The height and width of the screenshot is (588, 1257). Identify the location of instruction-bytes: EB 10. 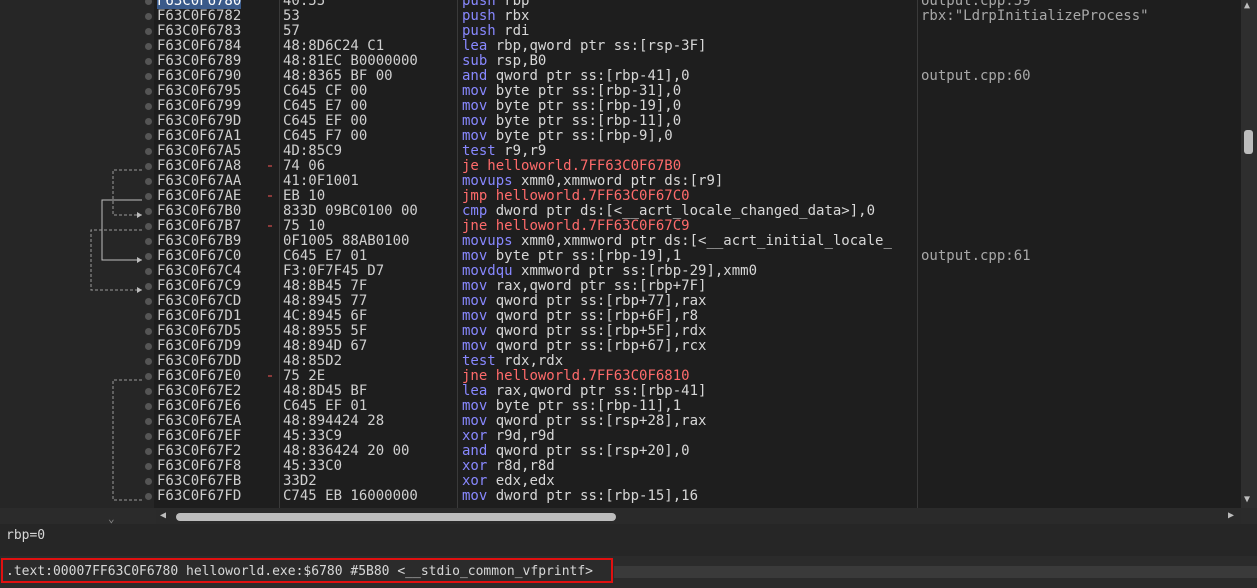
(304, 196).